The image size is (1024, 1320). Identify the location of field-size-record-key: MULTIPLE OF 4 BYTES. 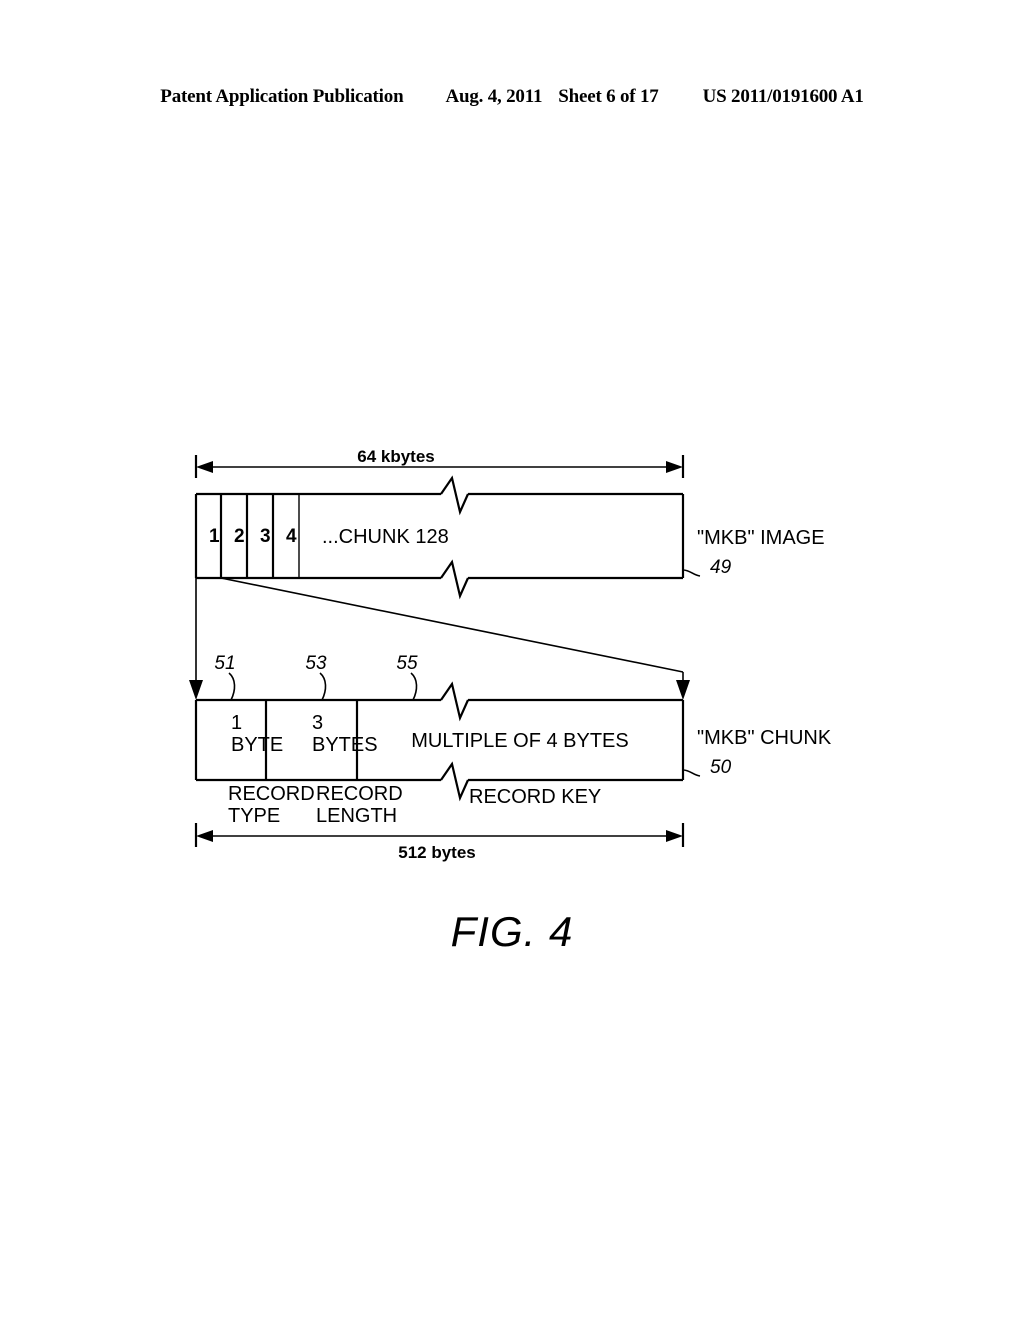
(520, 741).